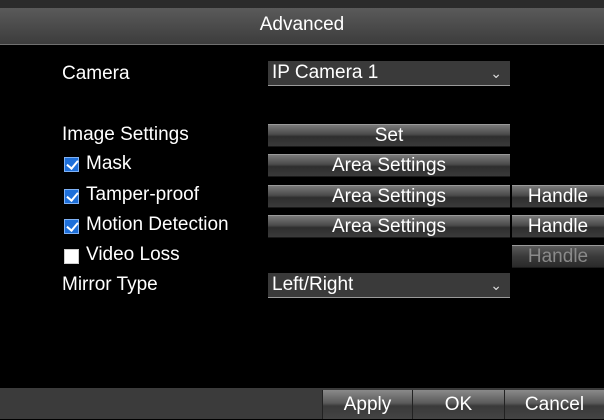  I want to click on dialog-title: Advanced, so click(302, 24).